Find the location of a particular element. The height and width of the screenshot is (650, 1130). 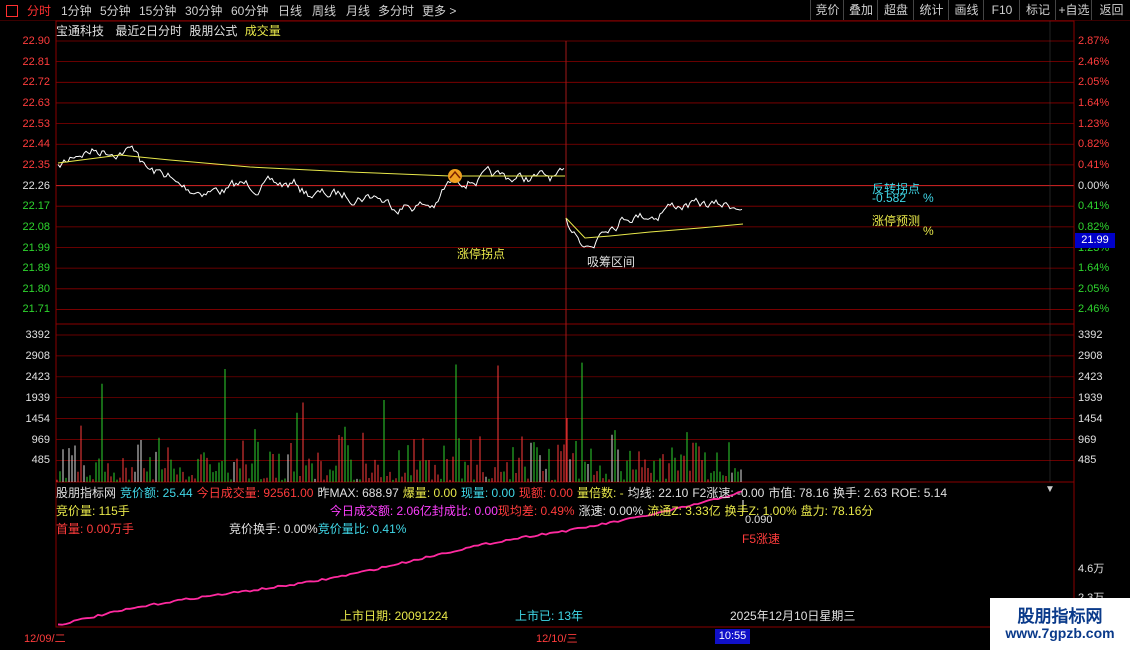

listed-years: 上市已: 13年 is located at coordinates (549, 616).